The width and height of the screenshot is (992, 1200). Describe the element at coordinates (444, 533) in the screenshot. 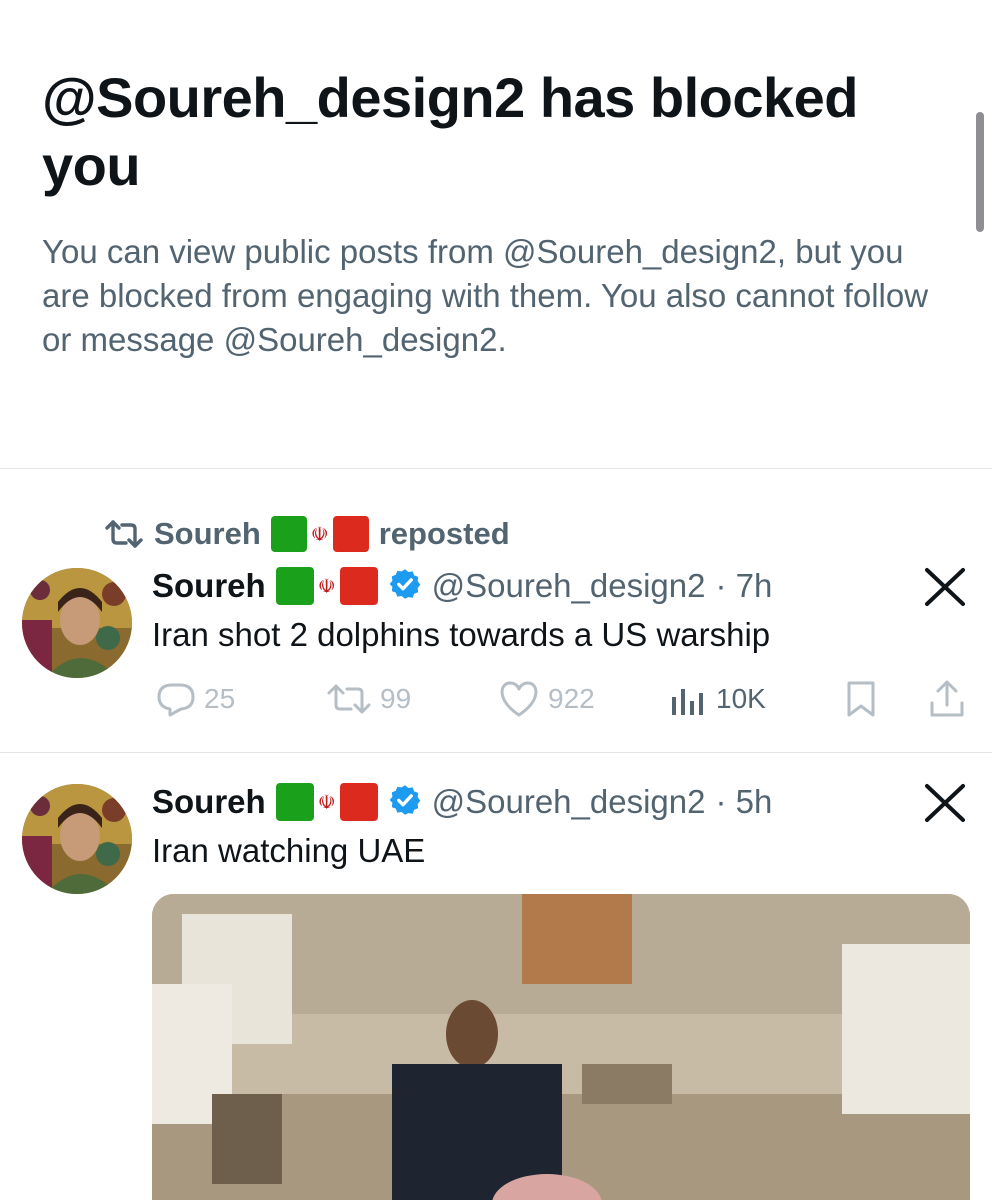

I see `repost-label: reposted` at that location.